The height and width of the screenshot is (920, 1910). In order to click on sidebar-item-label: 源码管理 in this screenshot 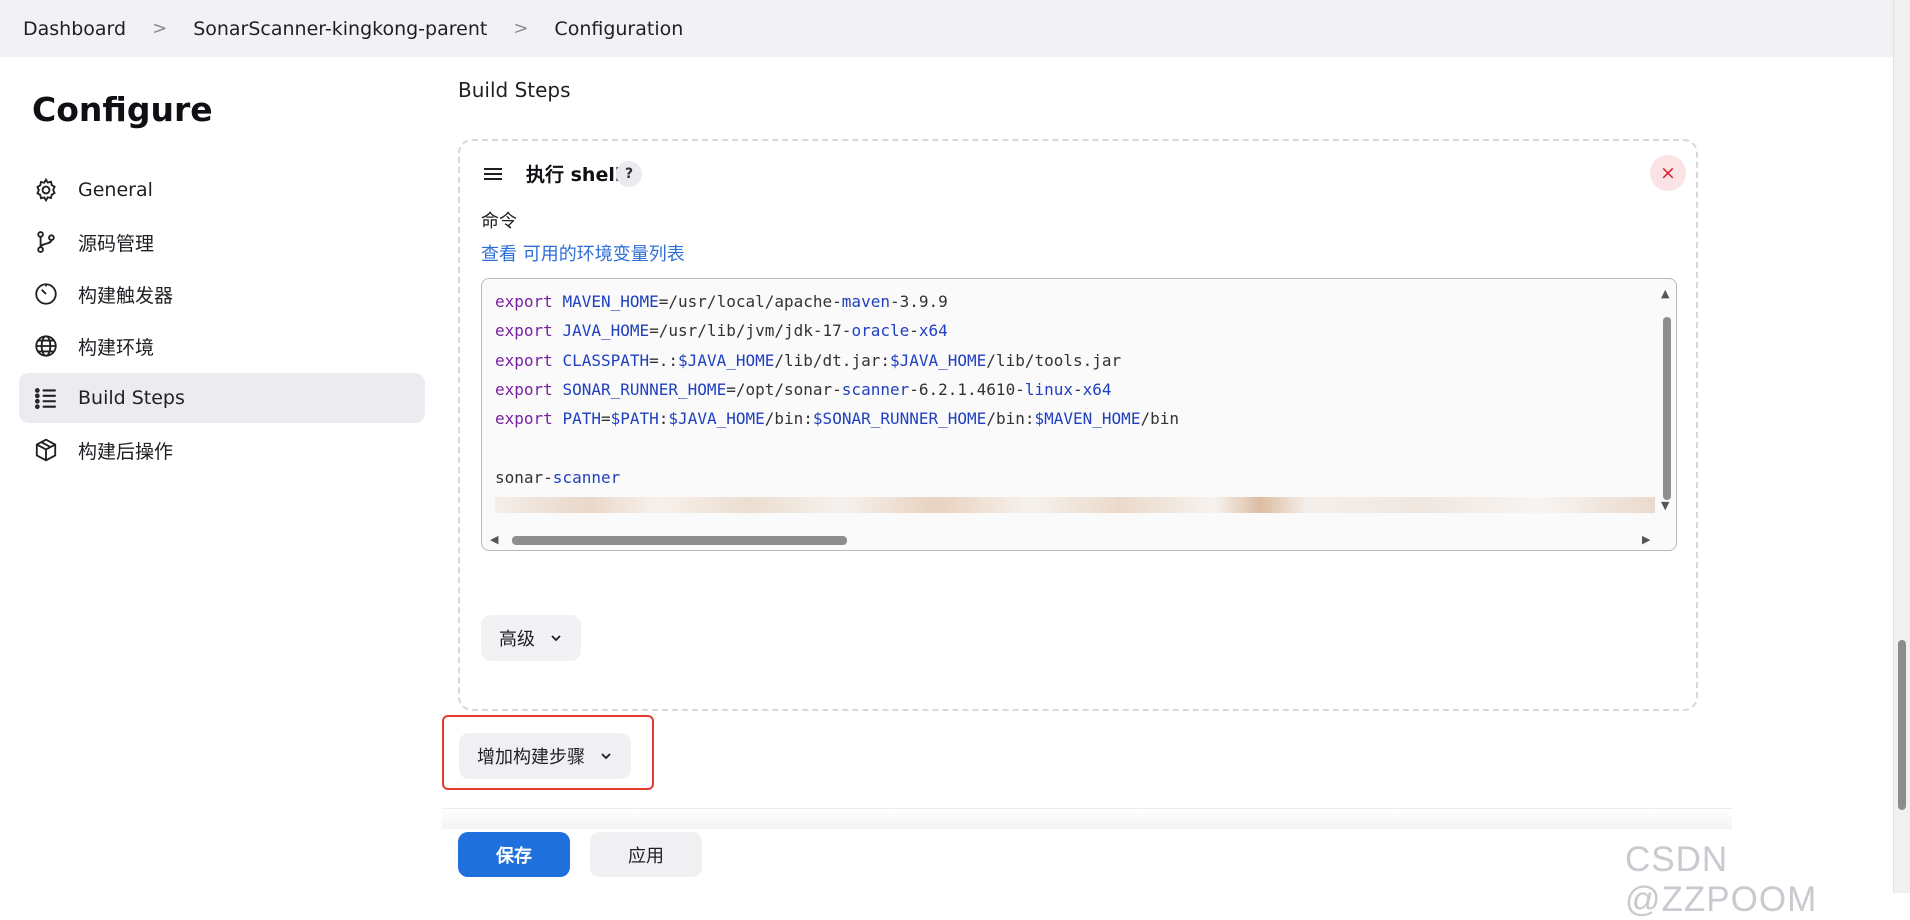, I will do `click(116, 243)`.